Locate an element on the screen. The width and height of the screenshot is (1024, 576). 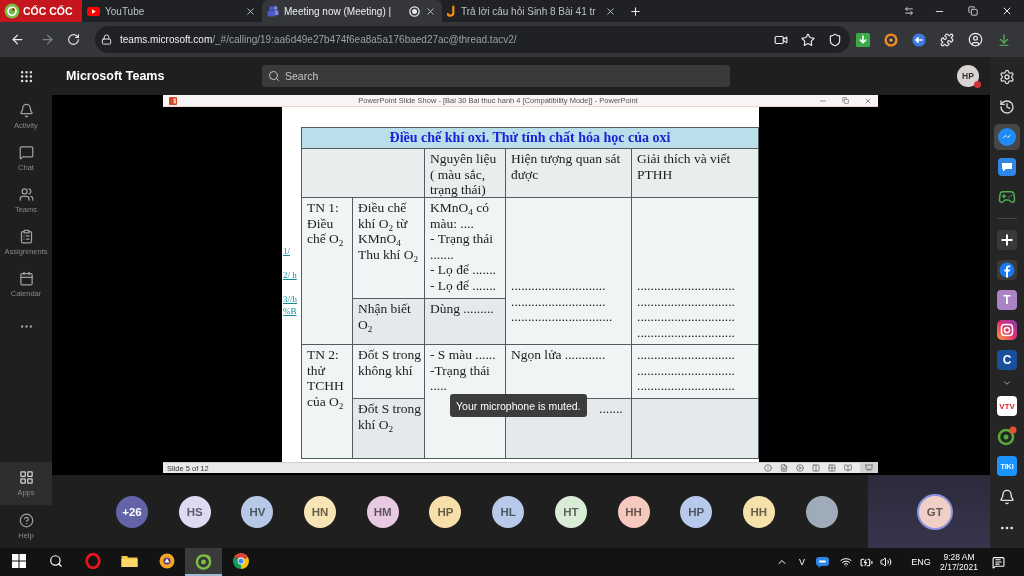
user-avatar: HP is located at coordinates (968, 76).